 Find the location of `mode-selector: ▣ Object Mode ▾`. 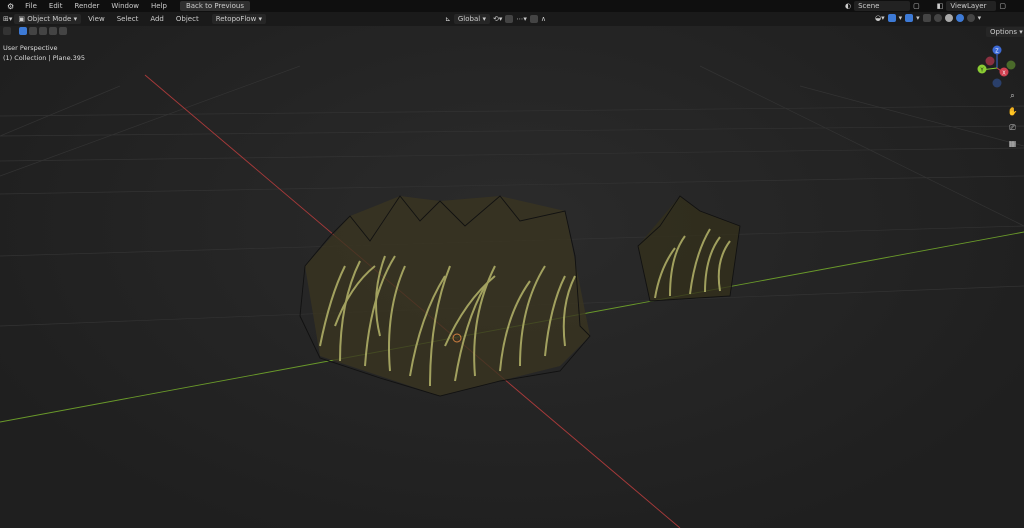

mode-selector: ▣ Object Mode ▾ is located at coordinates (48, 19).